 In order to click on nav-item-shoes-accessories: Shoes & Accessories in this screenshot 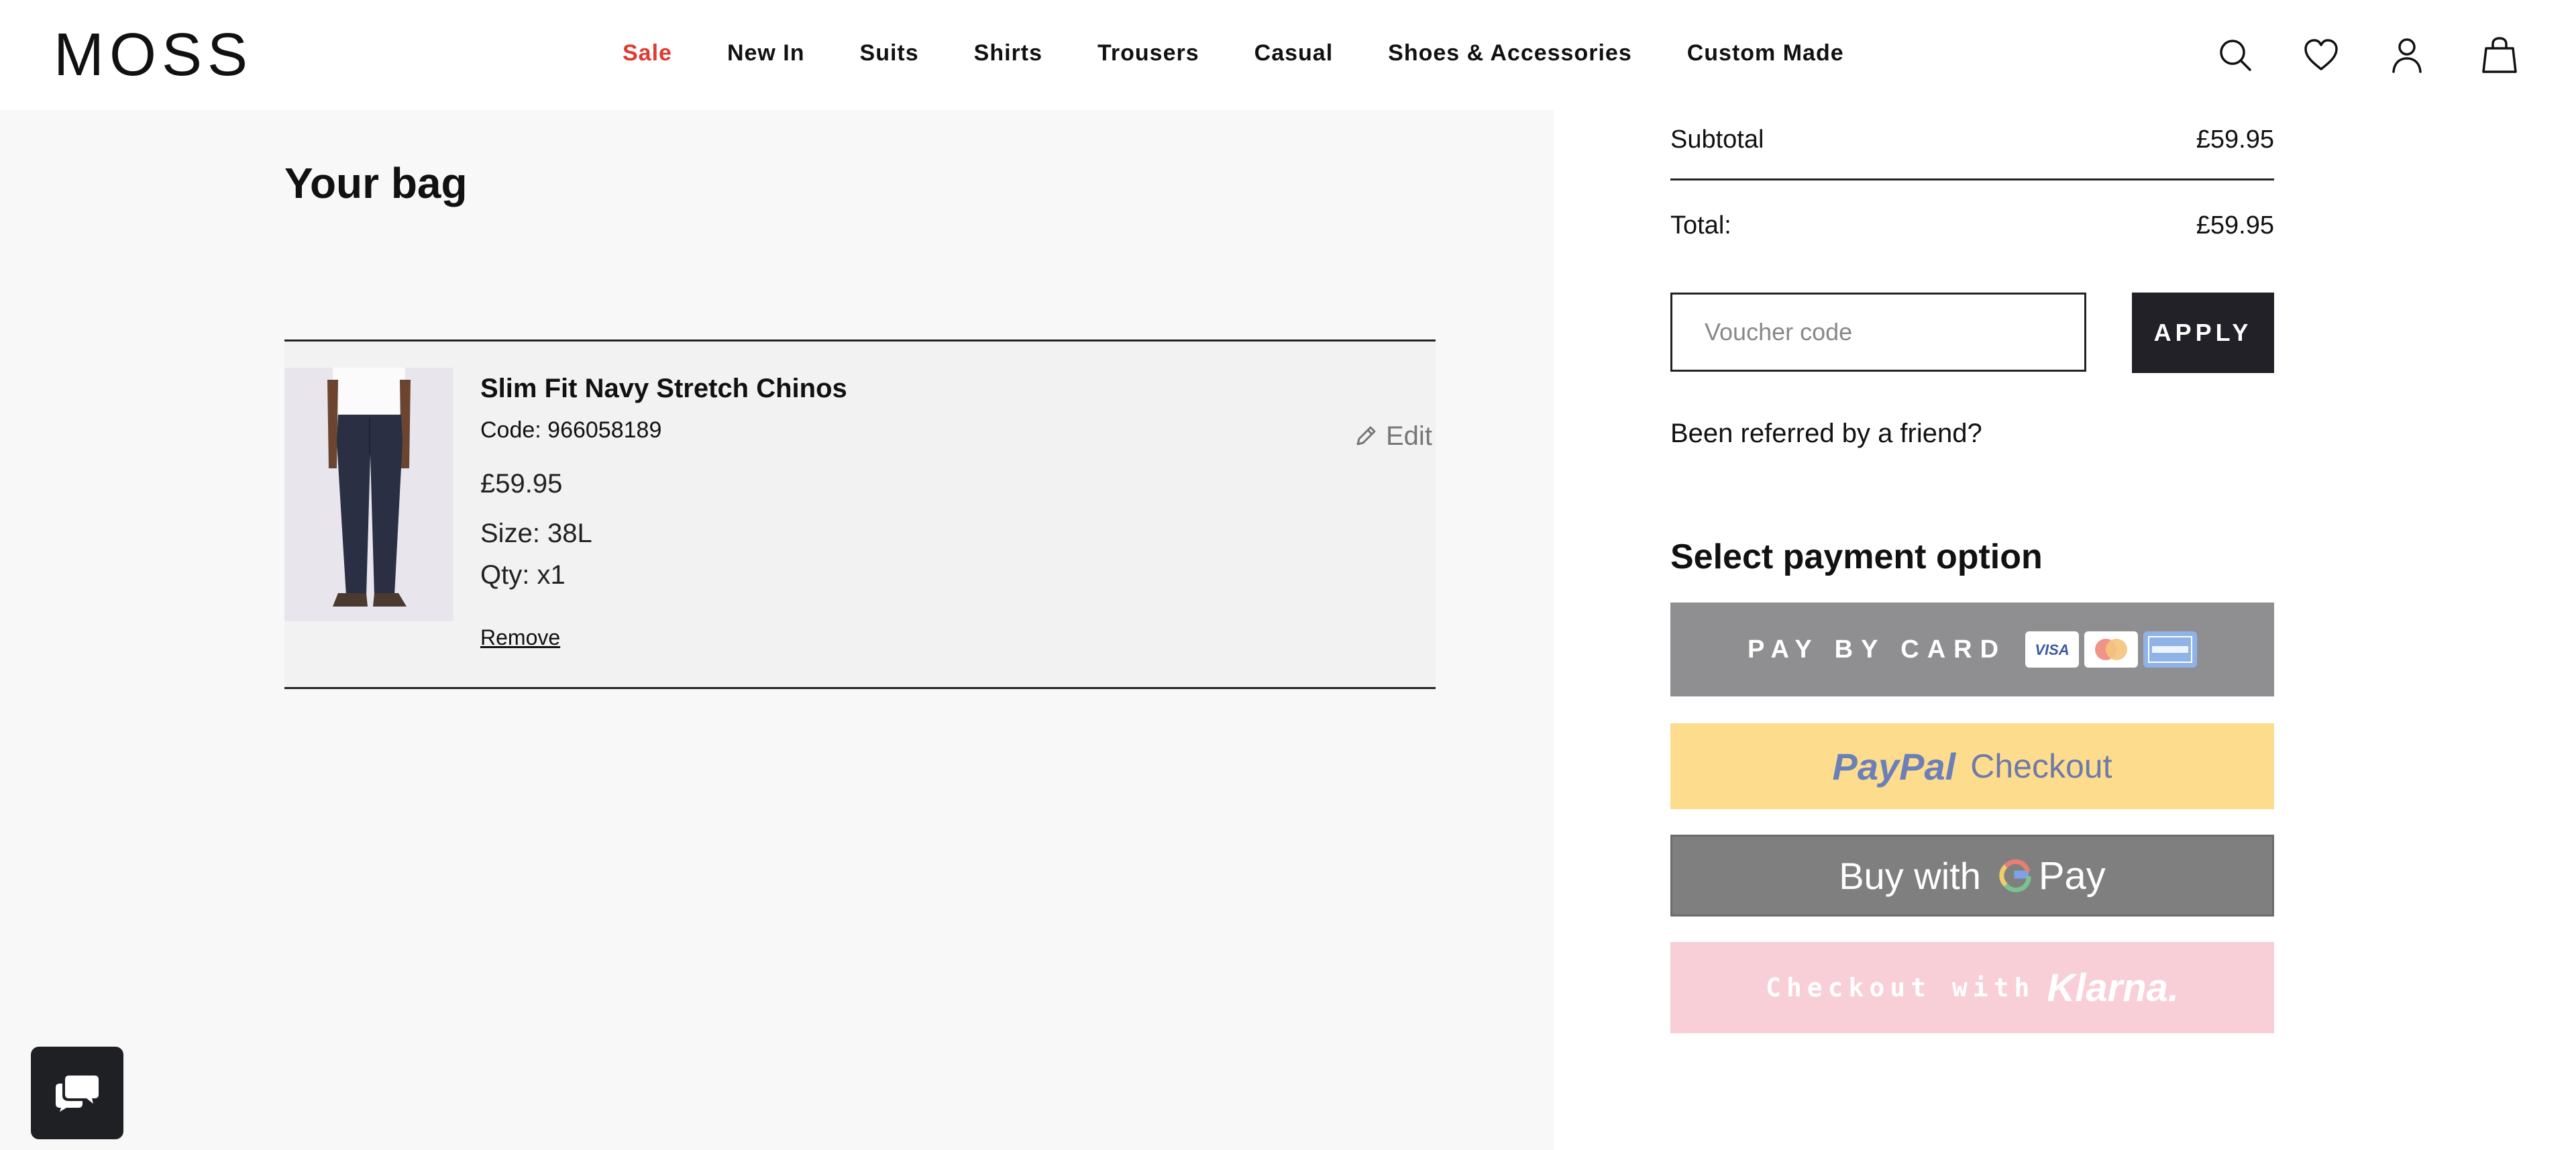, I will do `click(1510, 53)`.